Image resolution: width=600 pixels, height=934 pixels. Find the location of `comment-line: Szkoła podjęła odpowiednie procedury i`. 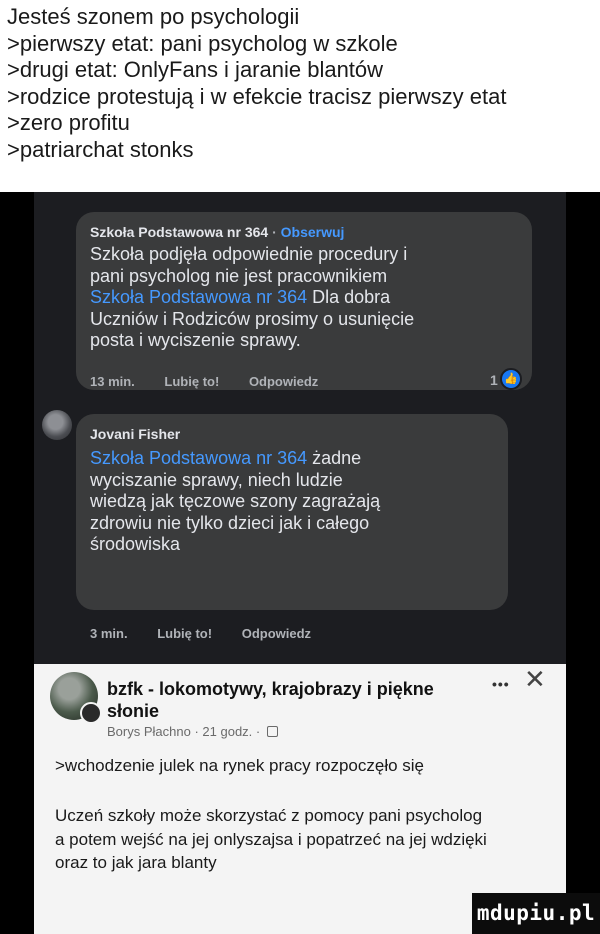

comment-line: Szkoła podjęła odpowiednie procedury i is located at coordinates (249, 254).